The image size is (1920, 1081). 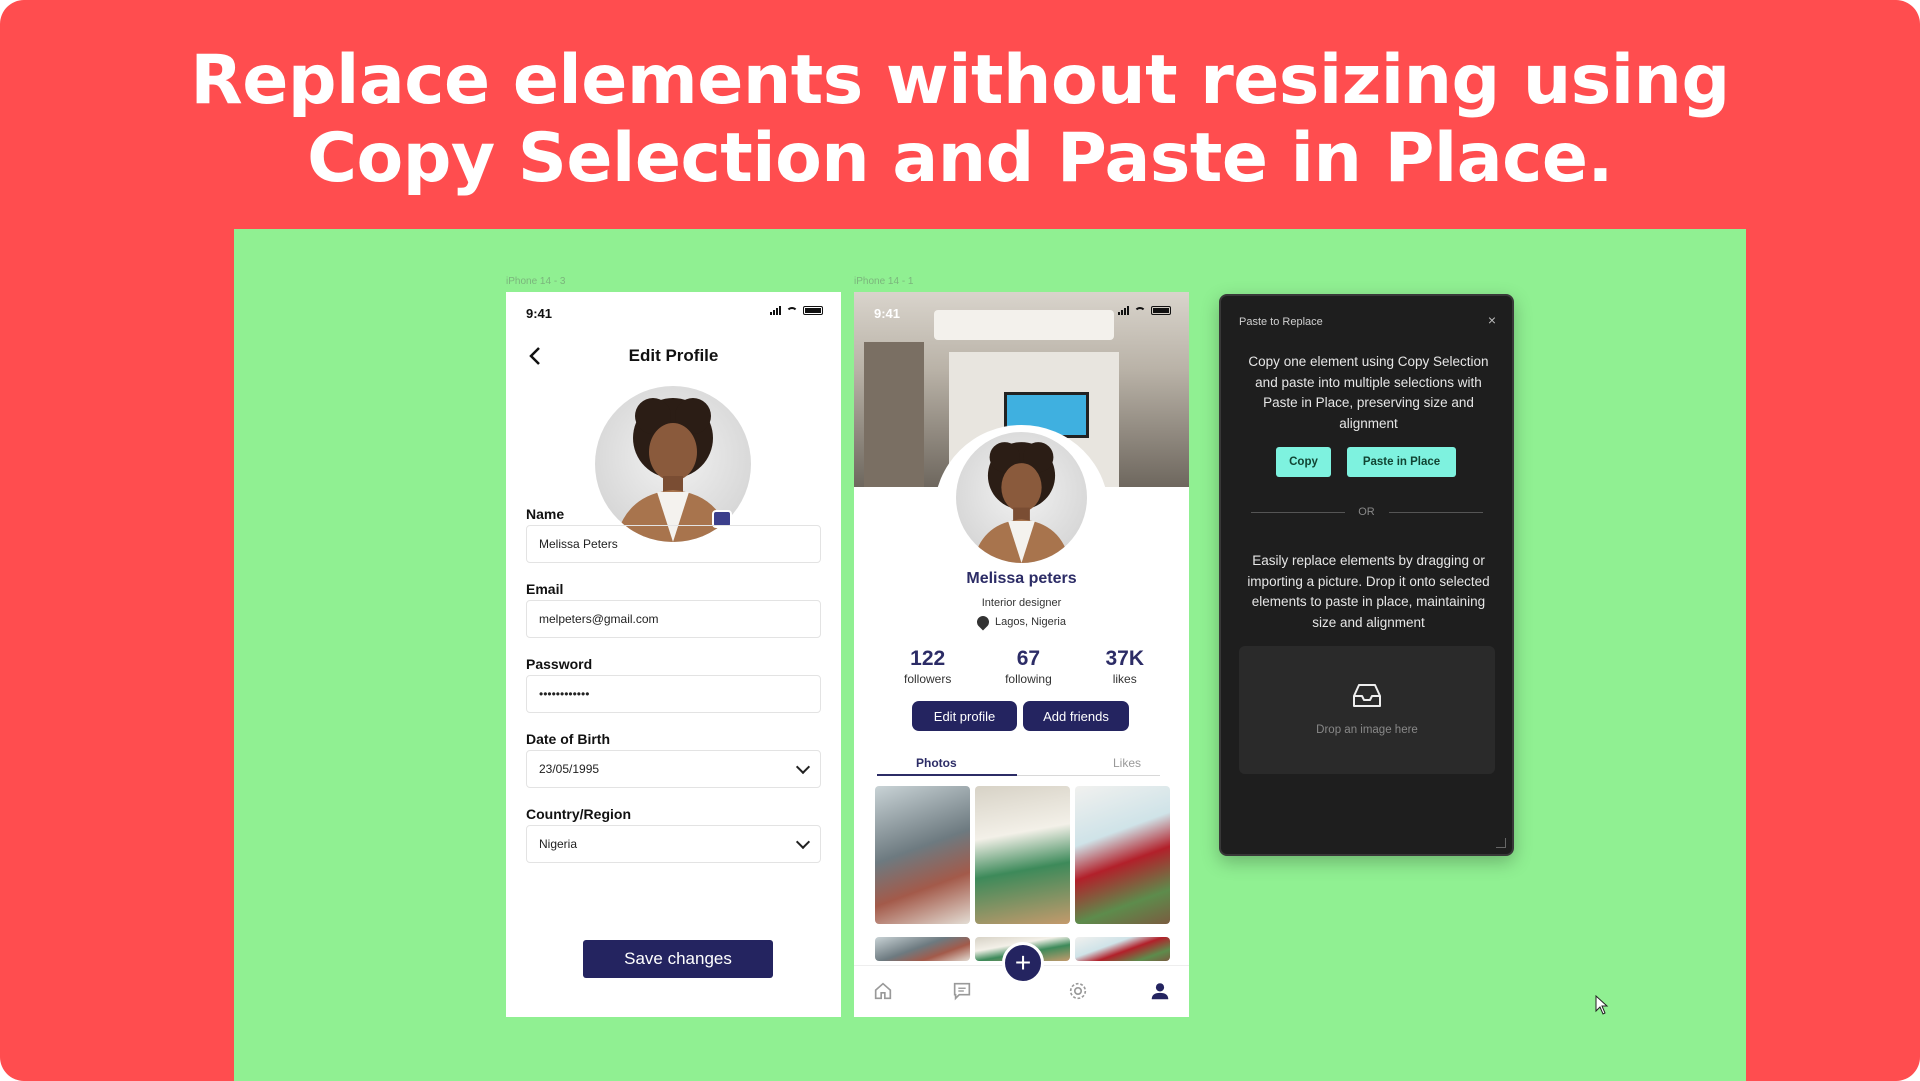 I want to click on email-value: melpeters@gmail.com, so click(x=599, y=619).